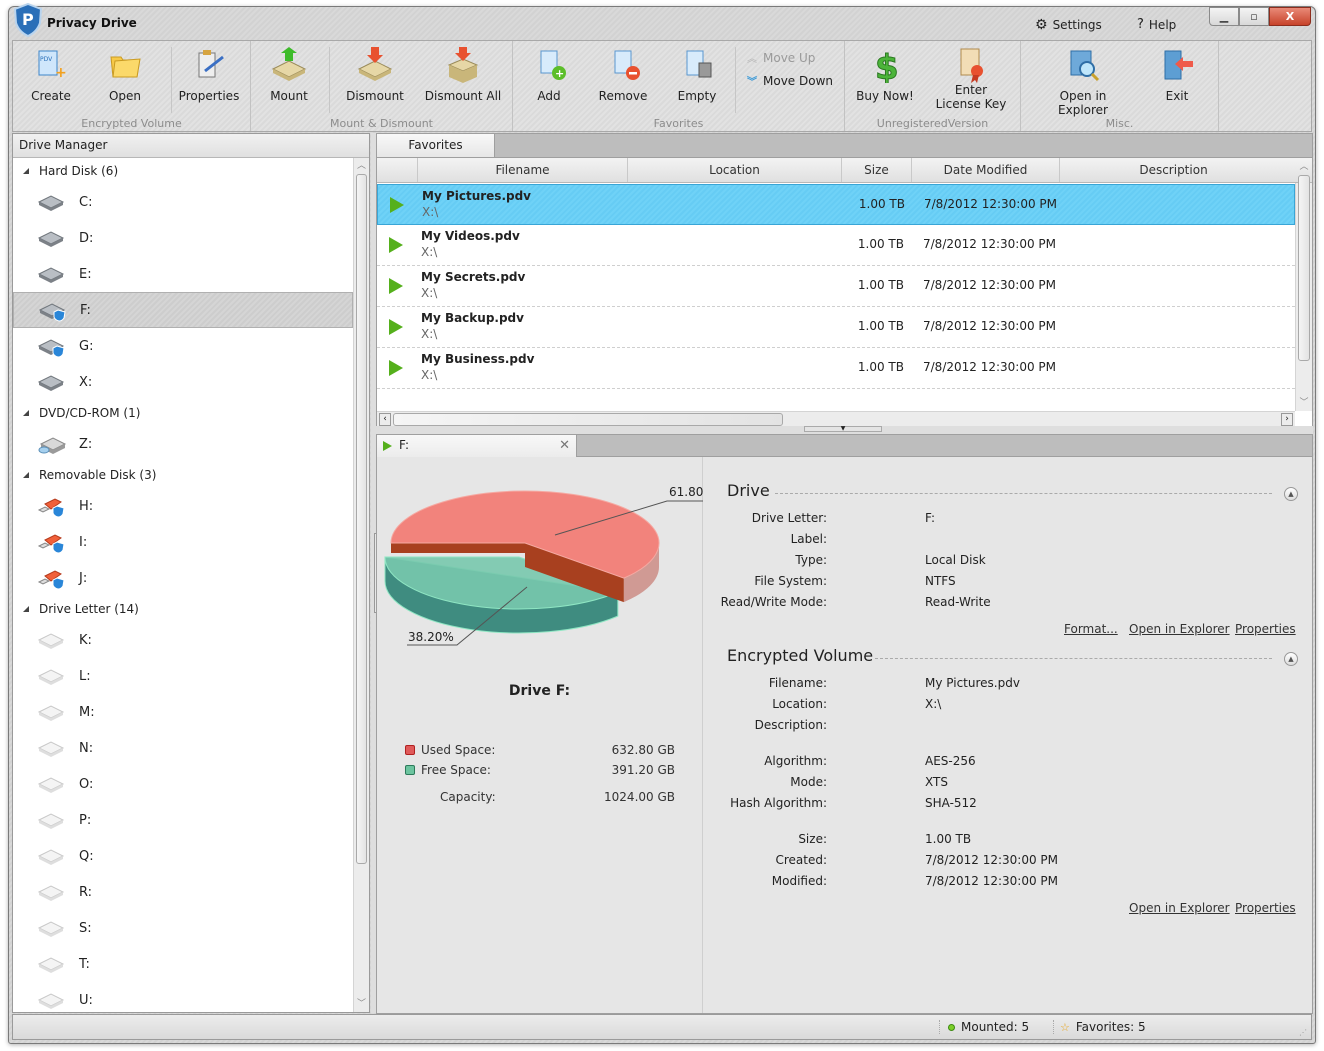  What do you see at coordinates (183, 609) in the screenshot?
I see `tree-group: Drive Letter (14)` at bounding box center [183, 609].